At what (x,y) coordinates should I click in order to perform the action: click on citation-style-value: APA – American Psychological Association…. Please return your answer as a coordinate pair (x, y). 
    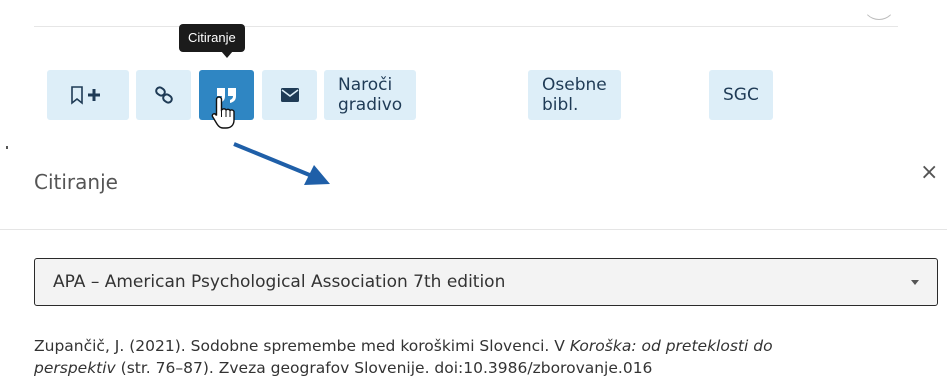
    Looking at the image, I should click on (279, 282).